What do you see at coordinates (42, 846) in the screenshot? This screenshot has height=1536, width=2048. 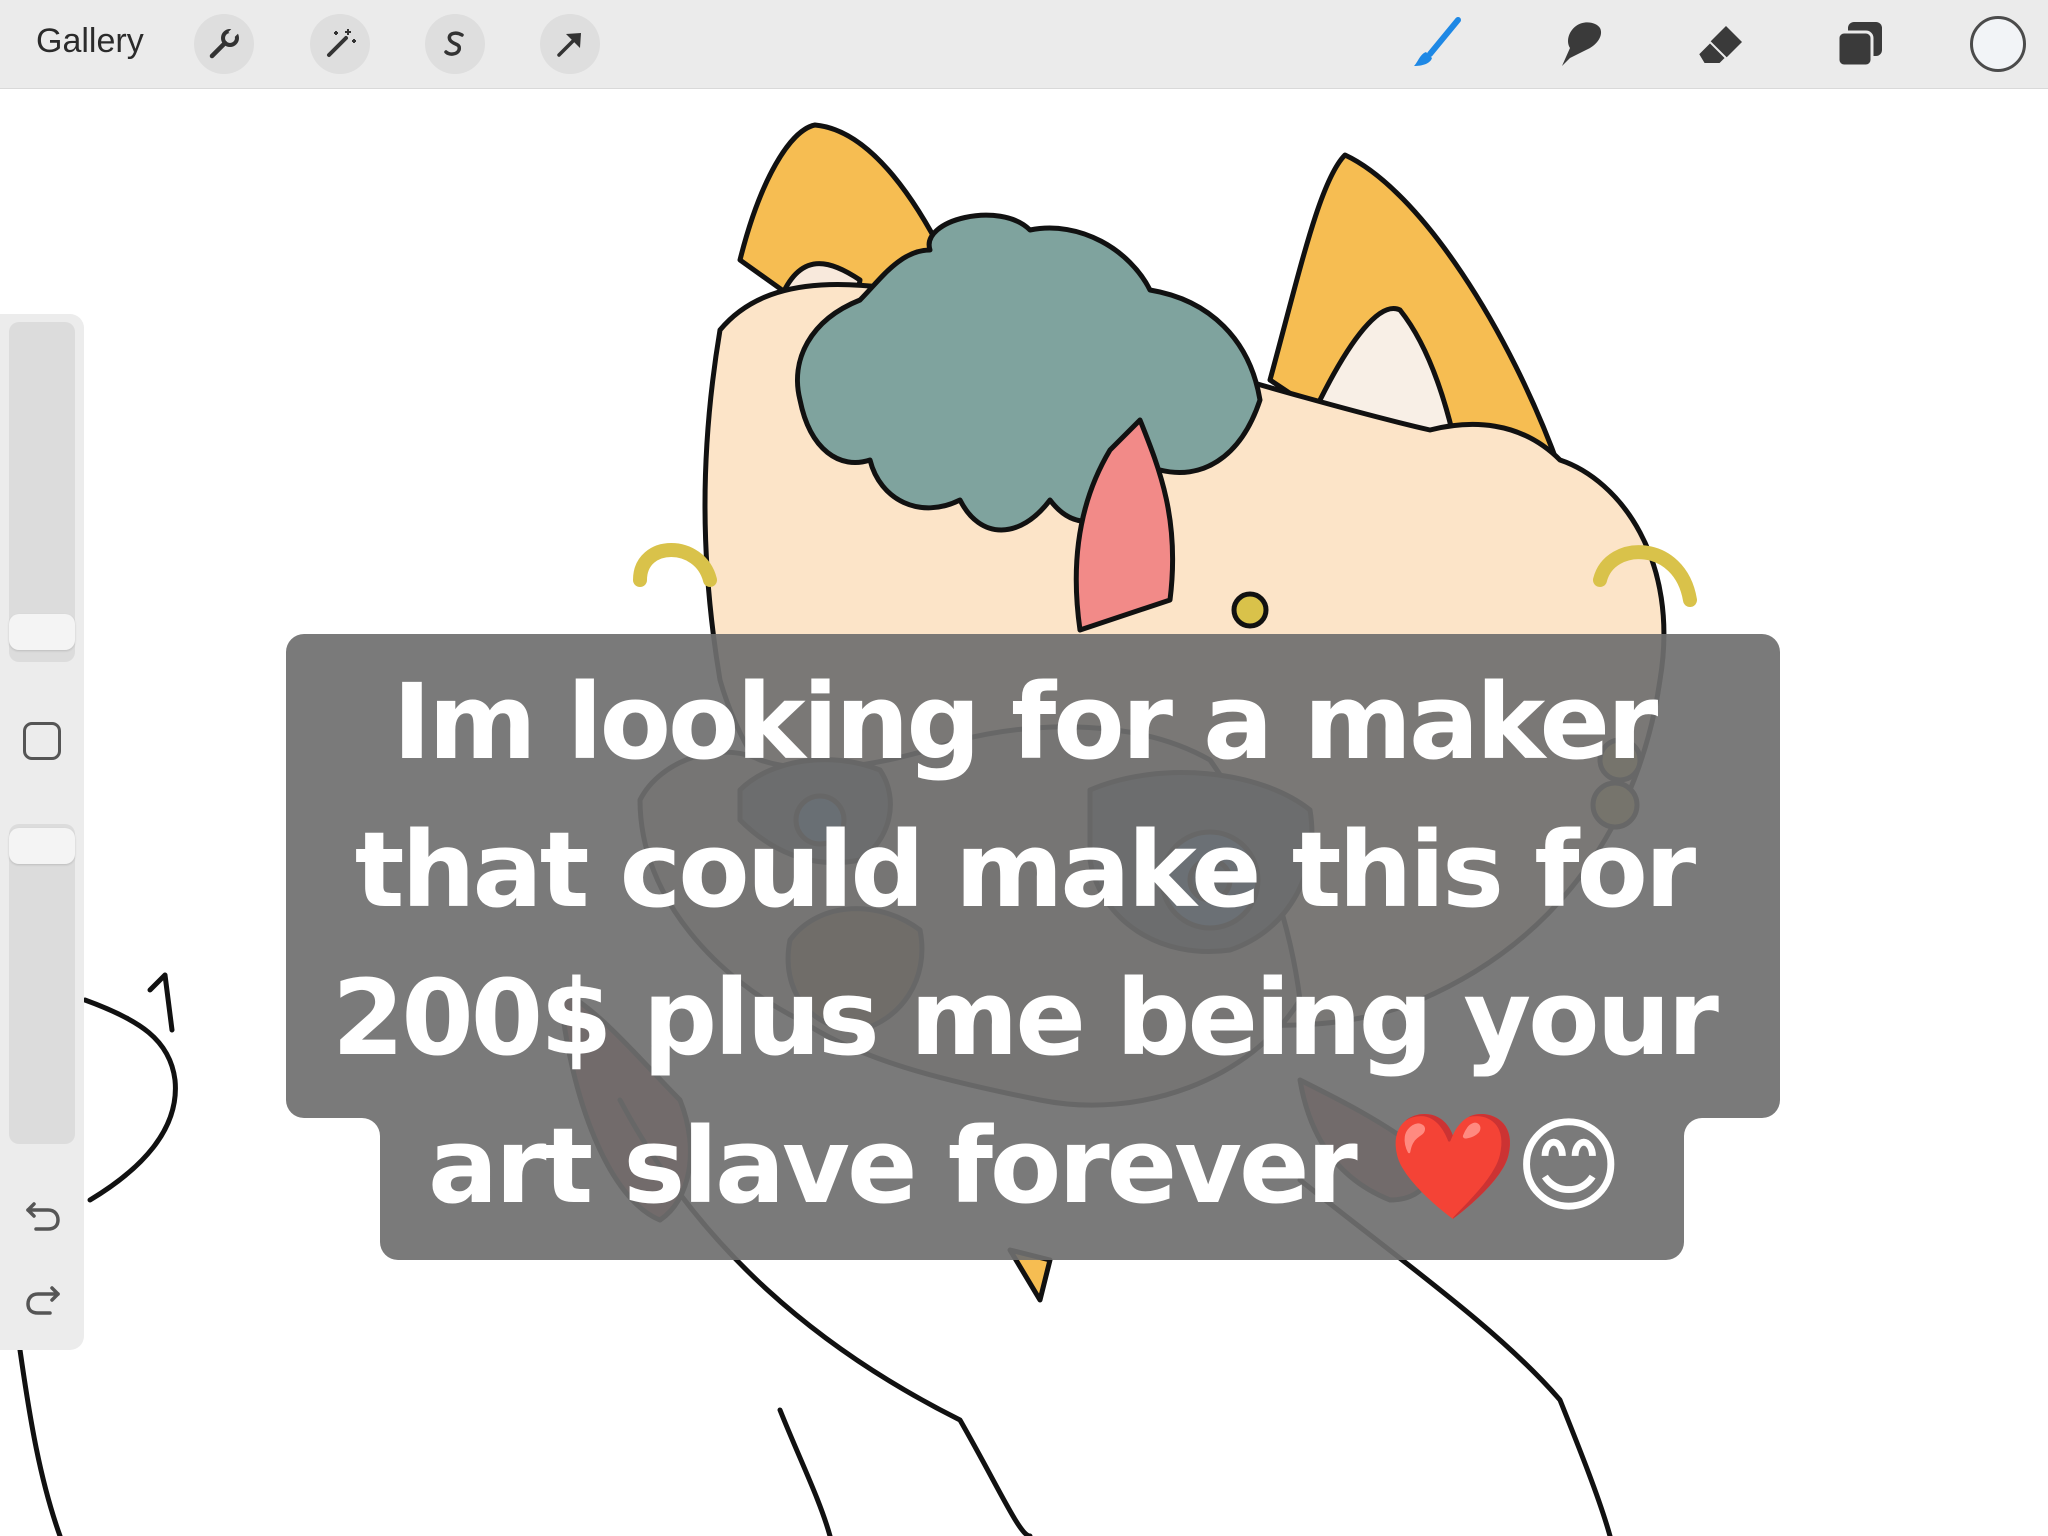 I see `opacity-thumb` at bounding box center [42, 846].